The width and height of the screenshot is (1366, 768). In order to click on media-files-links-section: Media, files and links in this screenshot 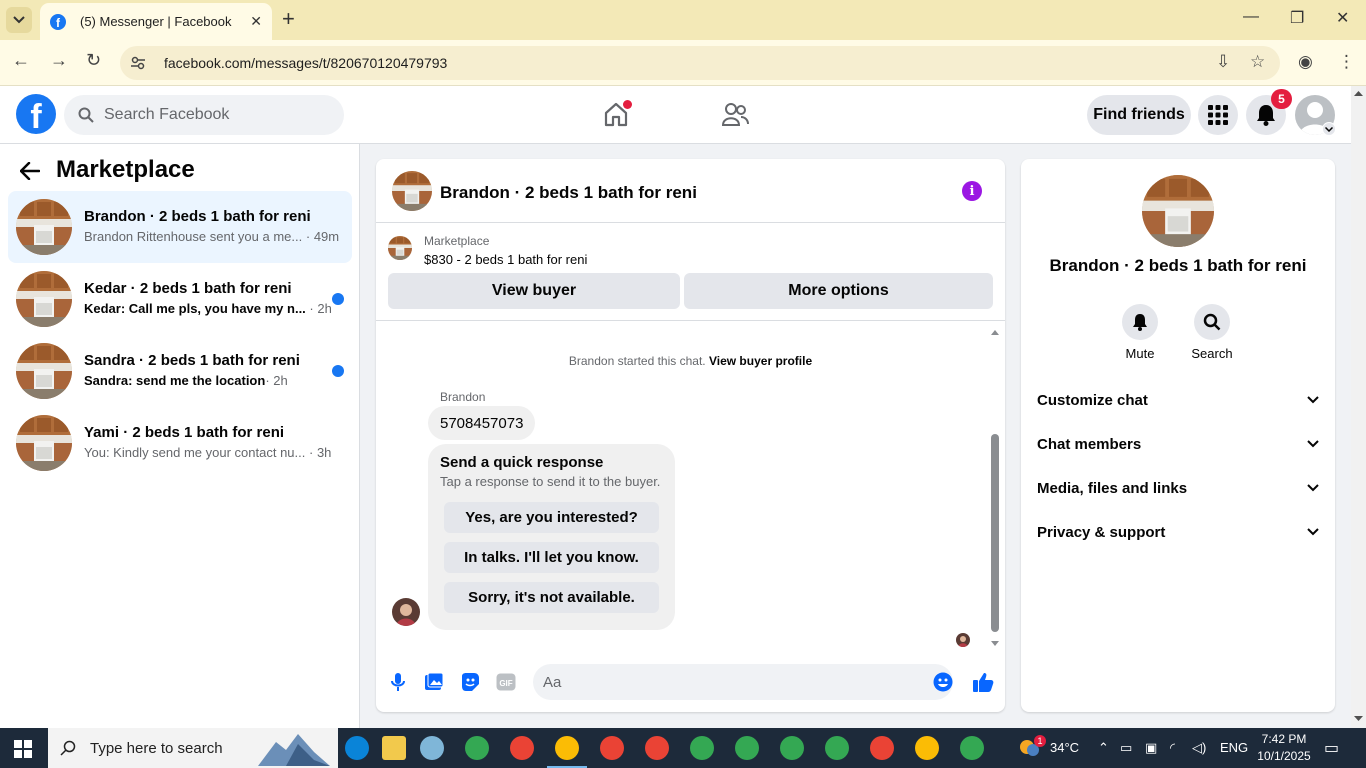, I will do `click(1178, 488)`.